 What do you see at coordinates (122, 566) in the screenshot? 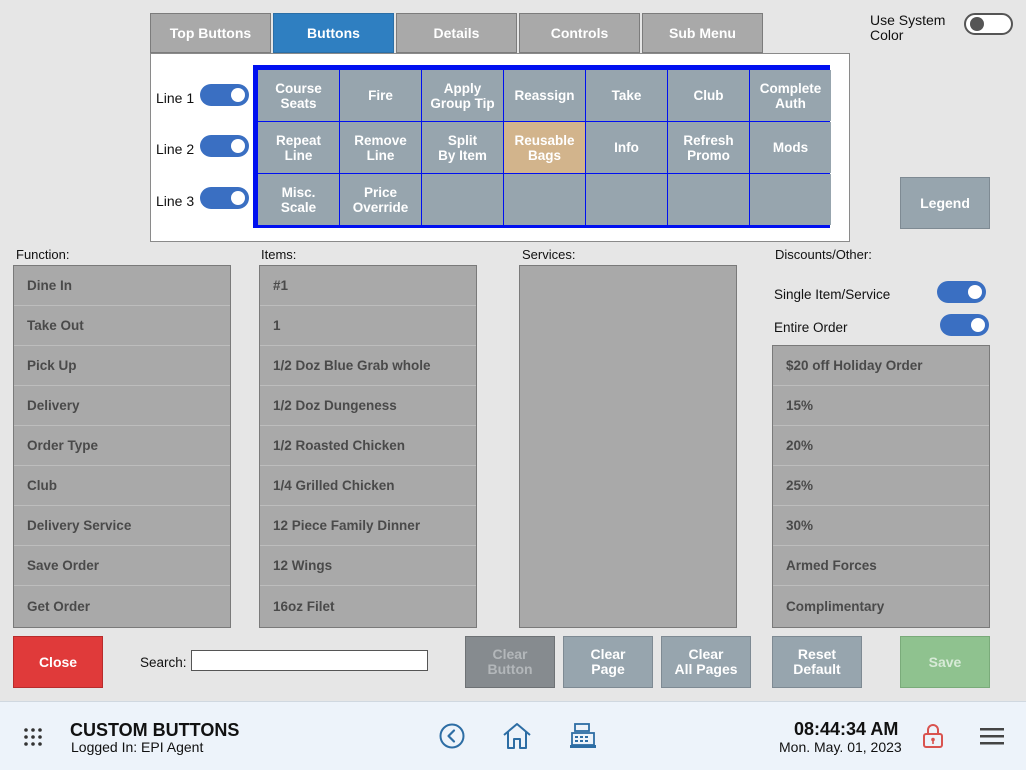
I see `function-item-save-order: Save Order` at bounding box center [122, 566].